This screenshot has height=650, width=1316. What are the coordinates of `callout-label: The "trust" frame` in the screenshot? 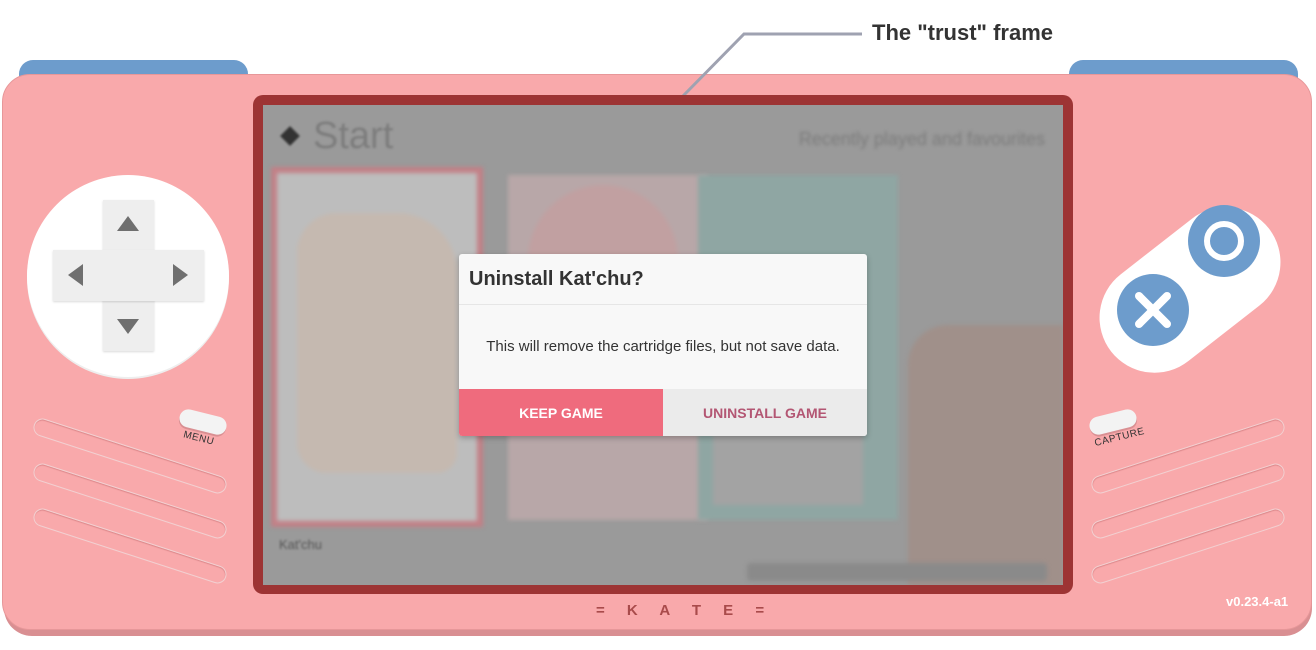 It's located at (963, 32).